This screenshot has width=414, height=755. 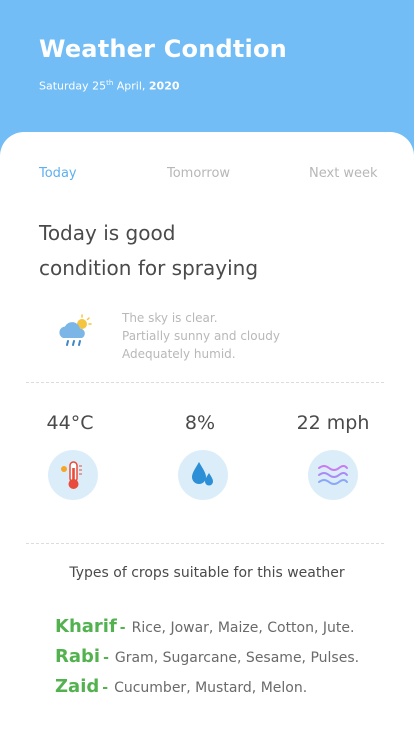 What do you see at coordinates (149, 250) in the screenshot?
I see `condition-headline: Today is good condition for spraying` at bounding box center [149, 250].